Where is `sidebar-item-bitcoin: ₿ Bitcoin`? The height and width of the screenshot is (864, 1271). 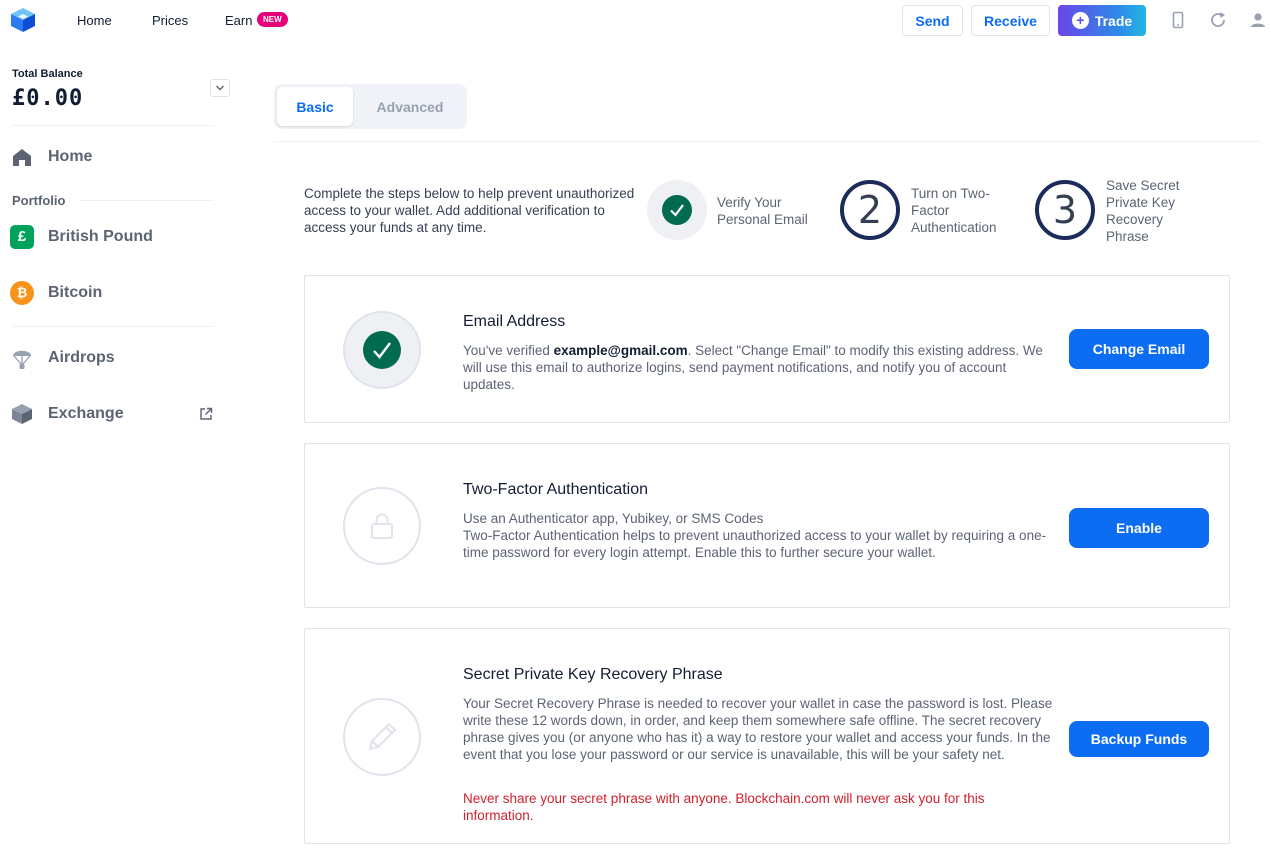 sidebar-item-bitcoin: ₿ Bitcoin is located at coordinates (115, 293).